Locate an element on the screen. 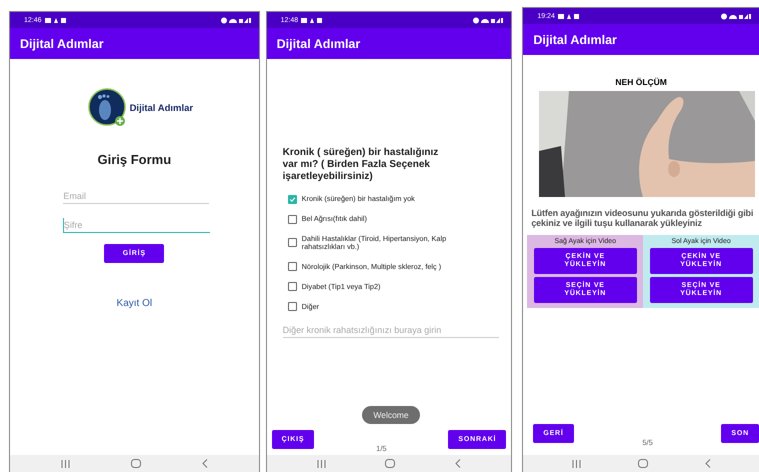 This screenshot has width=759, height=472. logo-text: Dijital Adımlar is located at coordinates (162, 108).